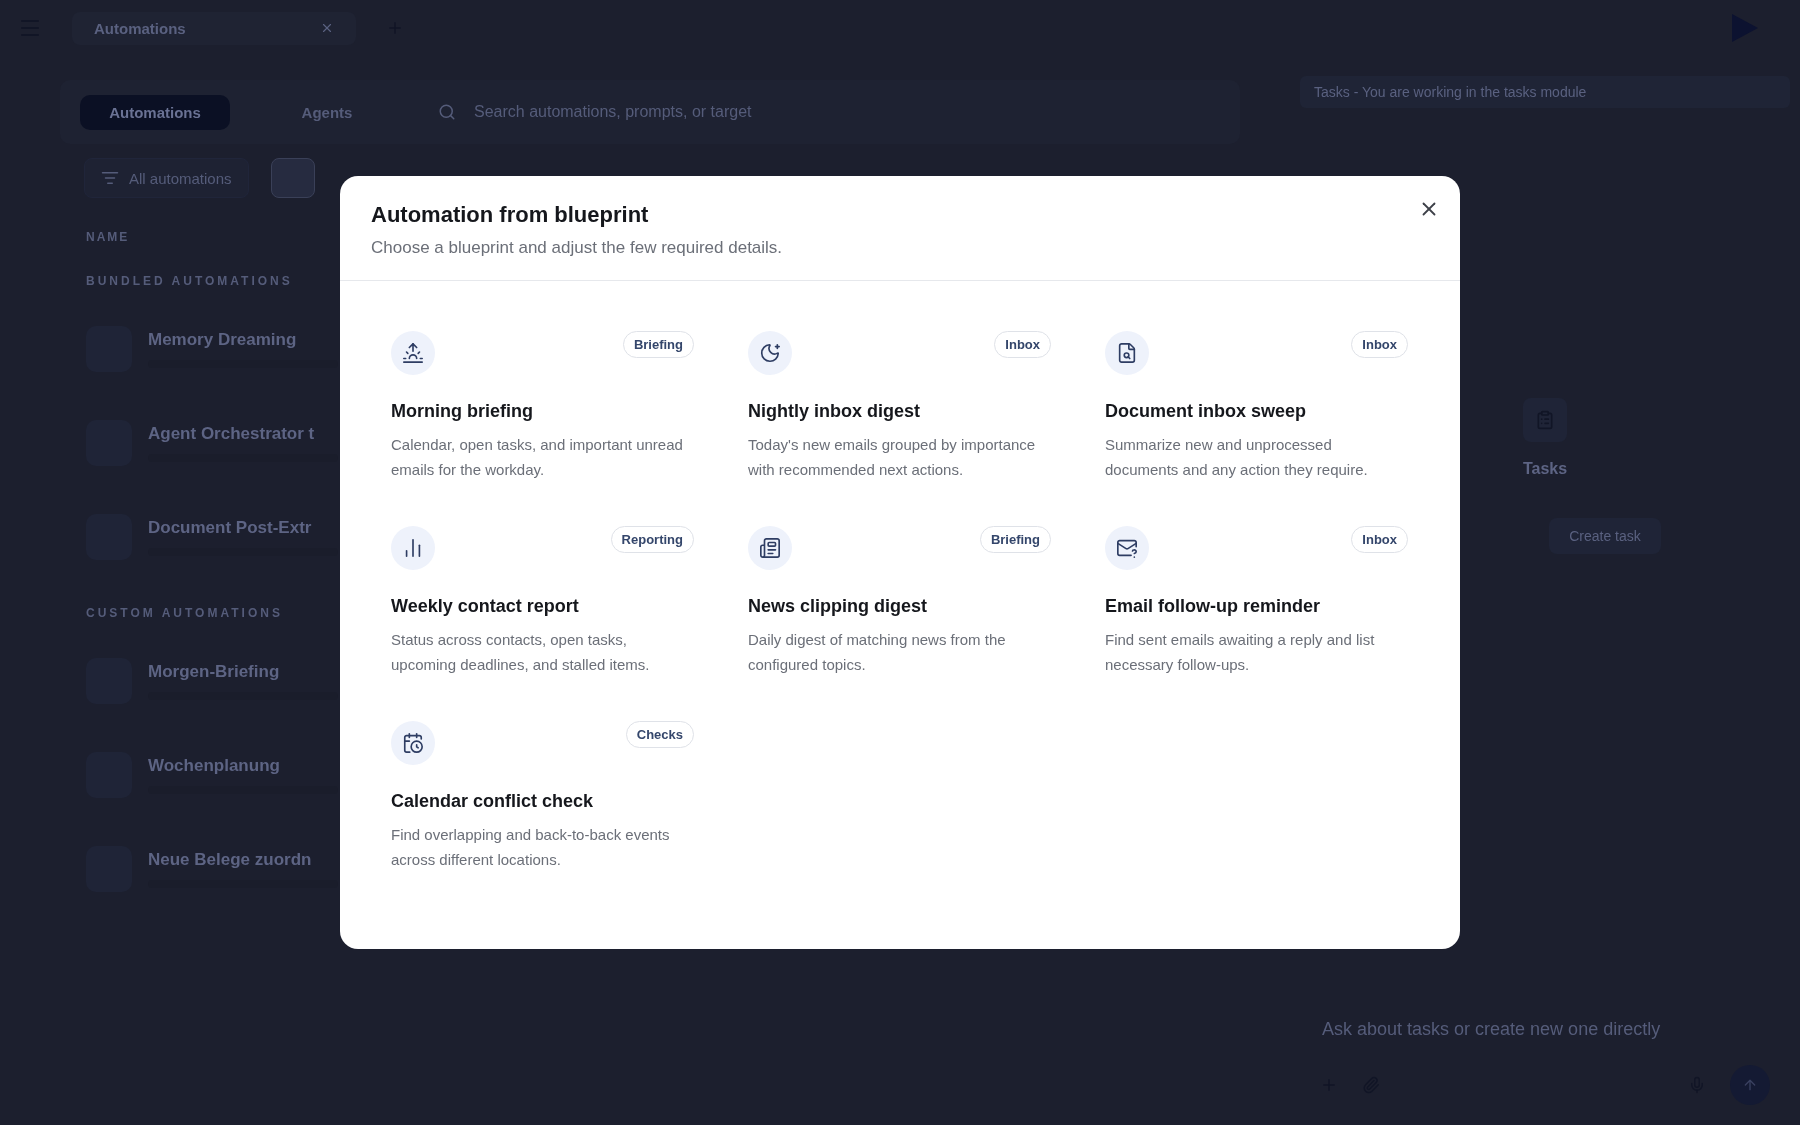 The image size is (1800, 1125). Describe the element at coordinates (521, 652) in the screenshot. I see `blueprint-description: Status across contacts, open tasks, upcoming deadlines, and stalled items.` at that location.